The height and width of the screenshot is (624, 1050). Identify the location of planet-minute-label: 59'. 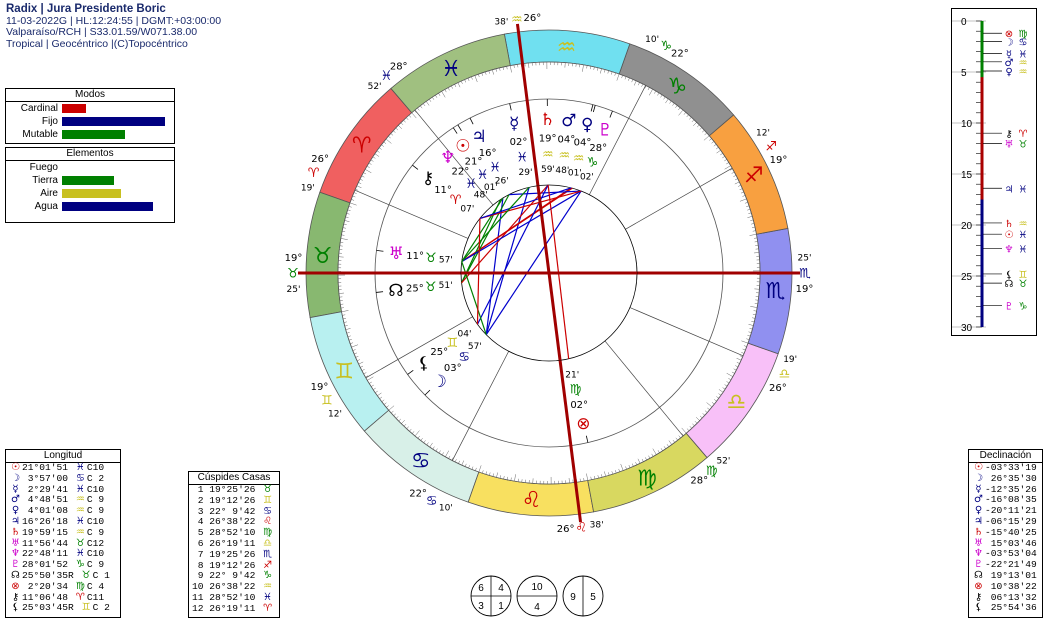
(548, 170).